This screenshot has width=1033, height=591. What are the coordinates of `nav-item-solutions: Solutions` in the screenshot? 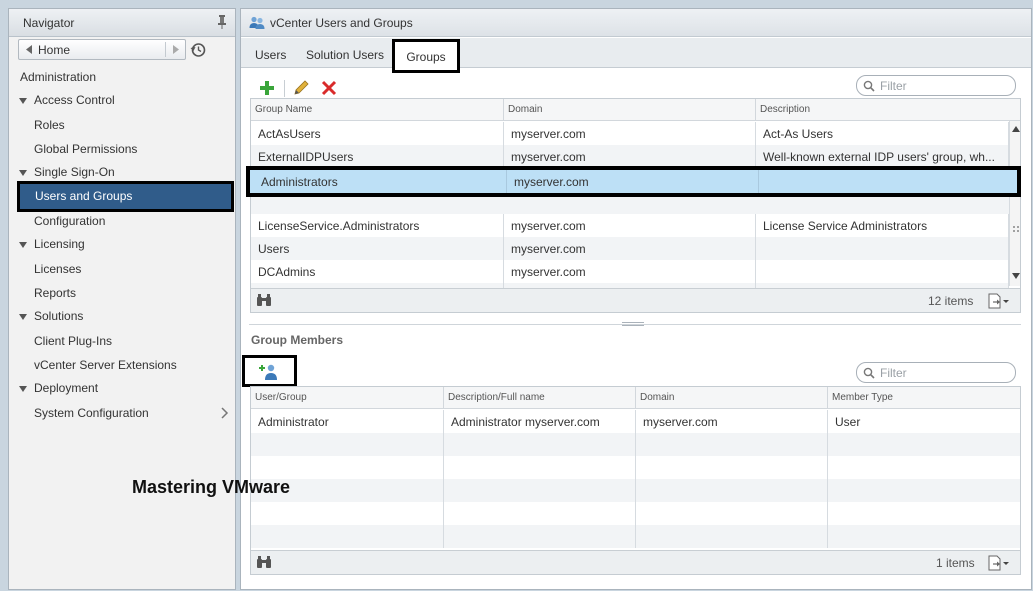 It's located at (58, 316).